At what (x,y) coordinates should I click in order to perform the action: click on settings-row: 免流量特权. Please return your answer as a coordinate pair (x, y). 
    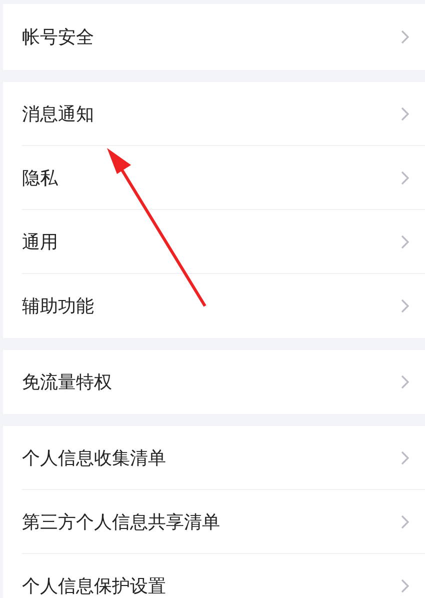
    Looking at the image, I should click on (214, 382).